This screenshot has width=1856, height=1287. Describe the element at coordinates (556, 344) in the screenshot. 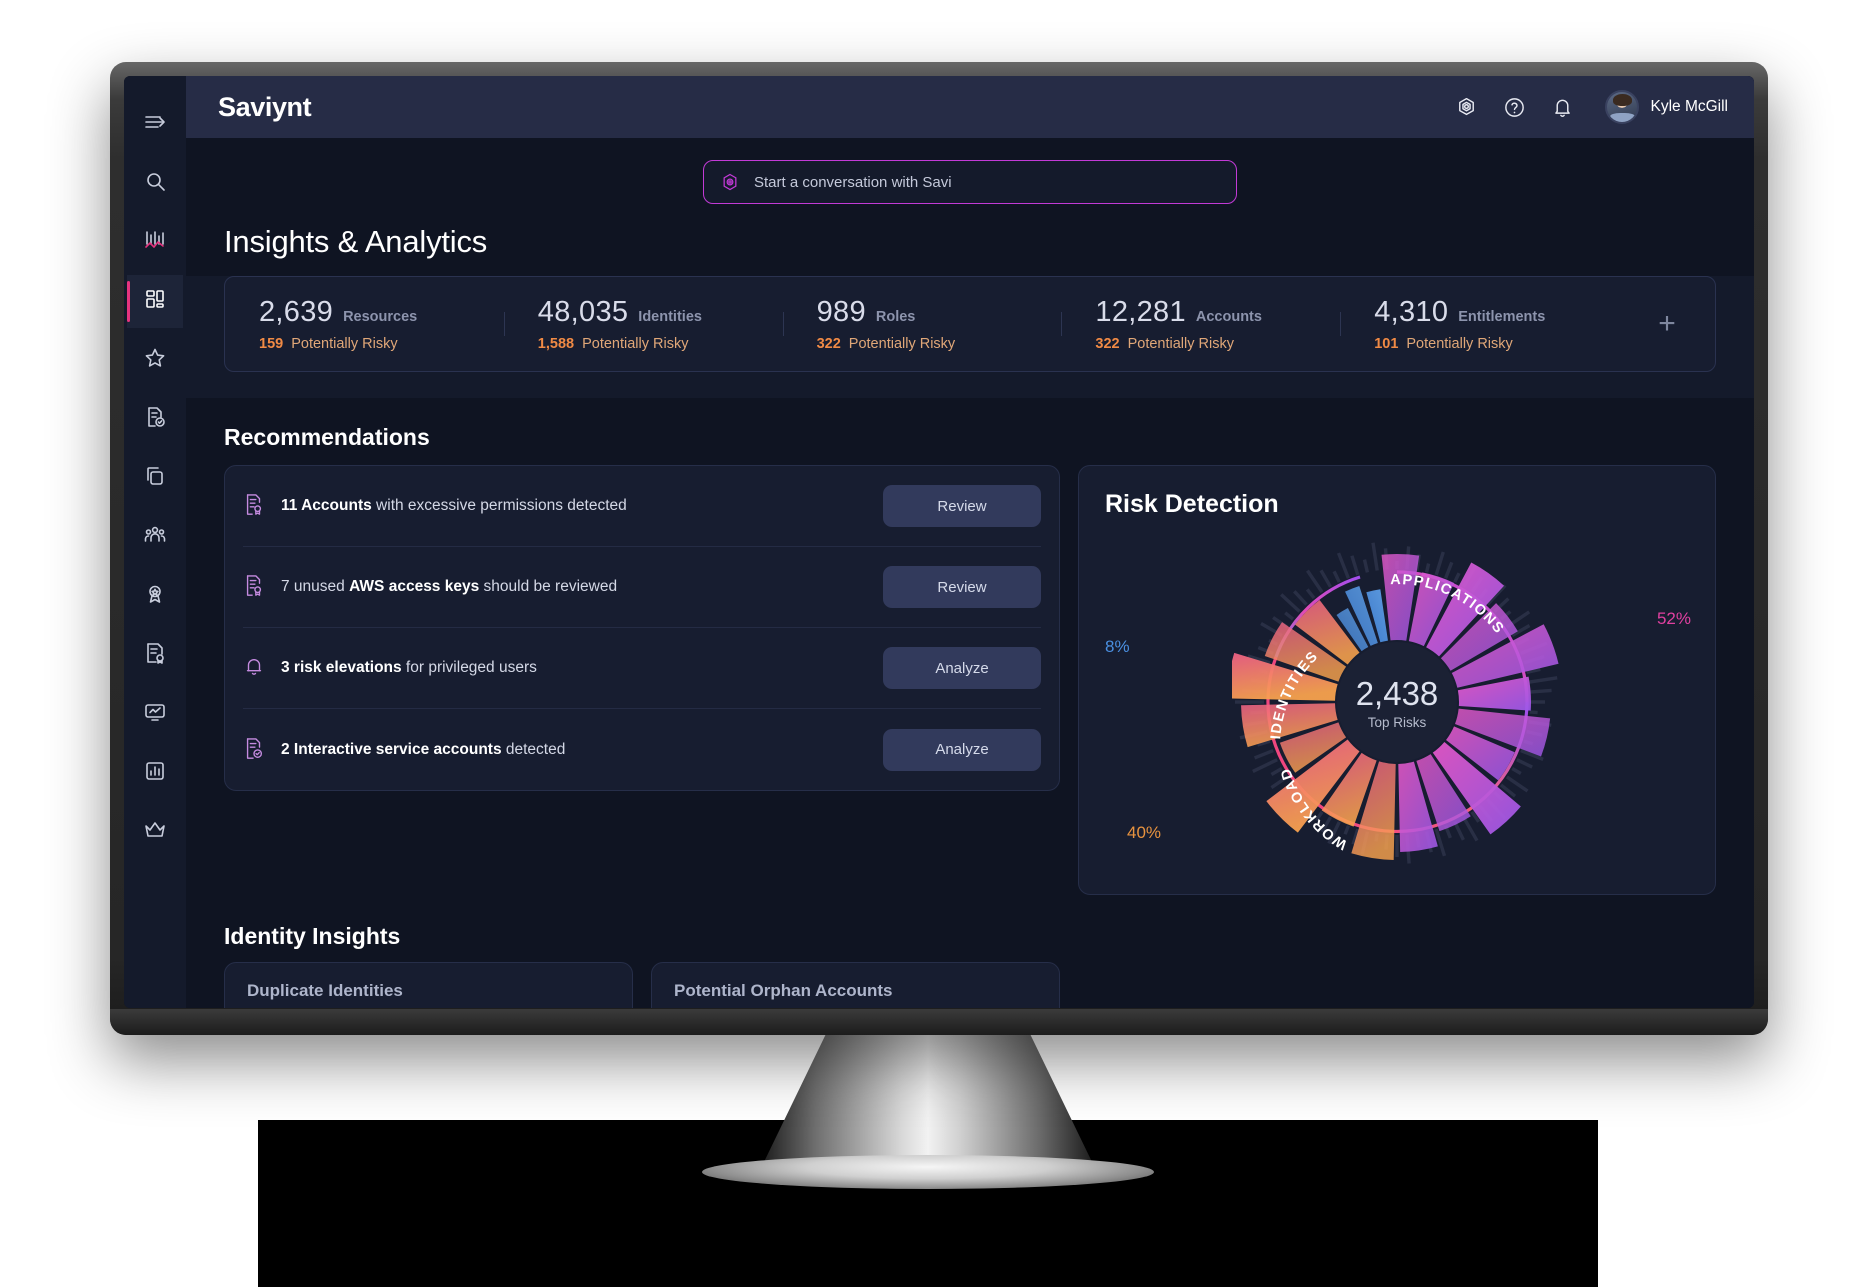

I see `stat-risk-value: 1,588` at that location.